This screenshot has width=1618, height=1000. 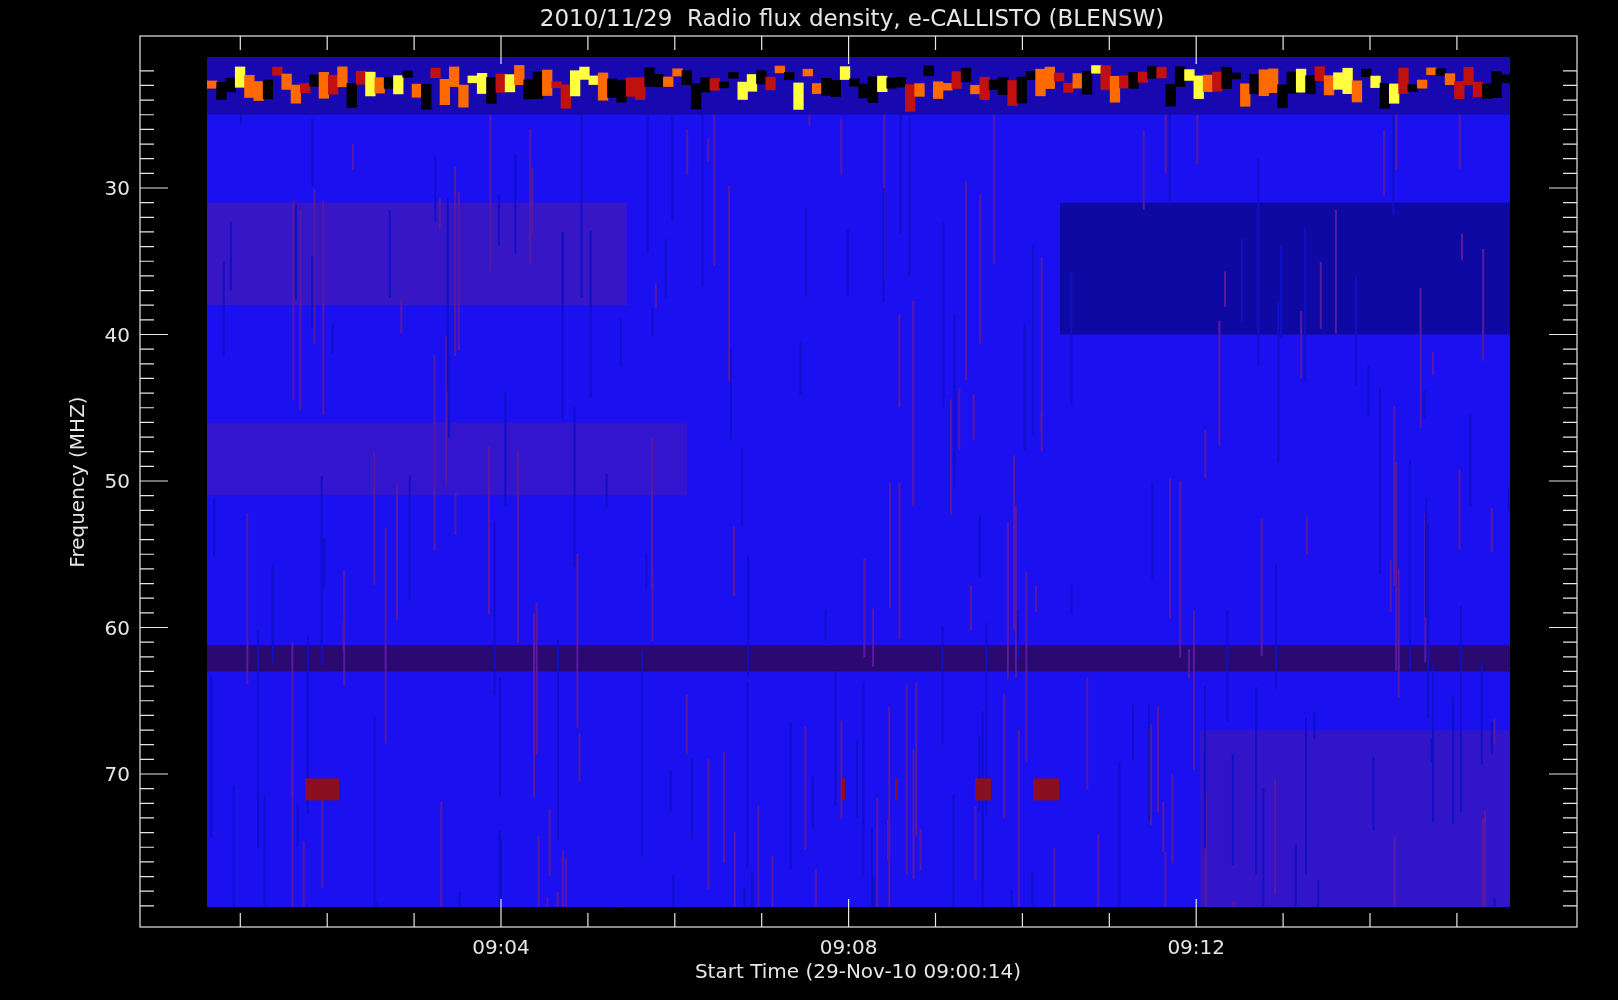 What do you see at coordinates (77, 482) in the screenshot?
I see `y-axis-title: Frequency (MHZ)` at bounding box center [77, 482].